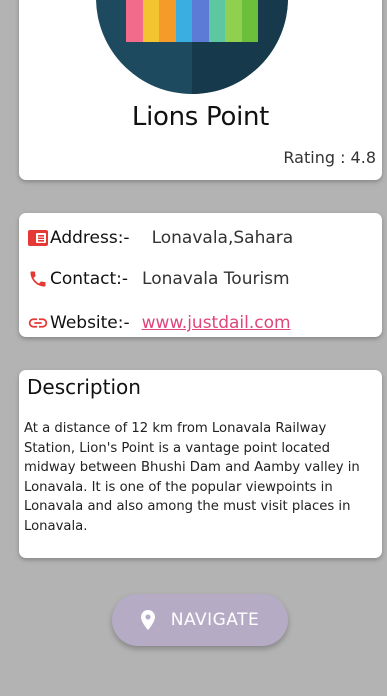  Describe the element at coordinates (216, 323) in the screenshot. I see `website-link: www.justdail.com` at that location.